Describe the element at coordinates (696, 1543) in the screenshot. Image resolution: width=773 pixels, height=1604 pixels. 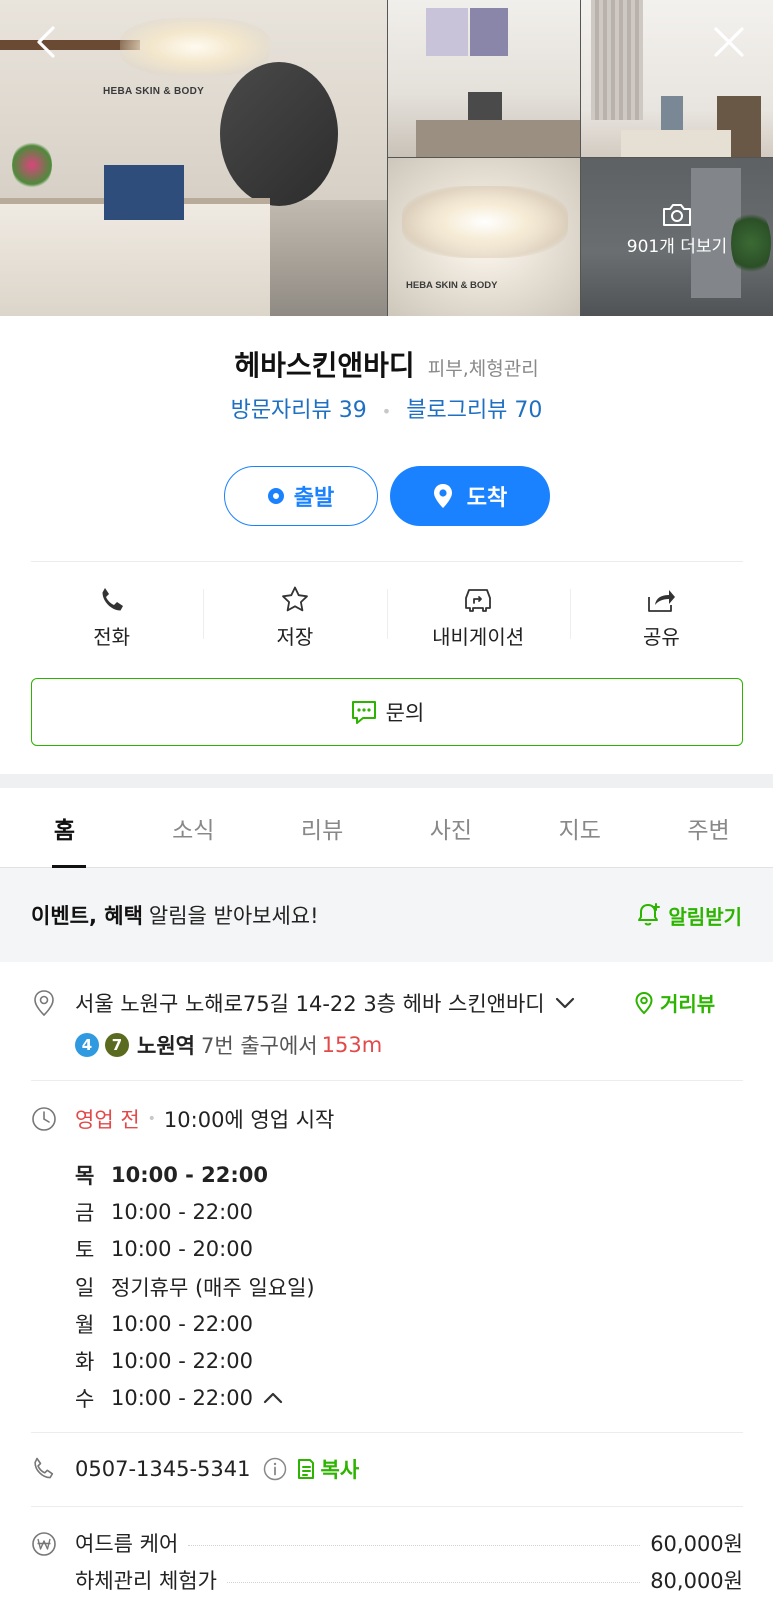
I see `price-item-value: 60,000원` at that location.